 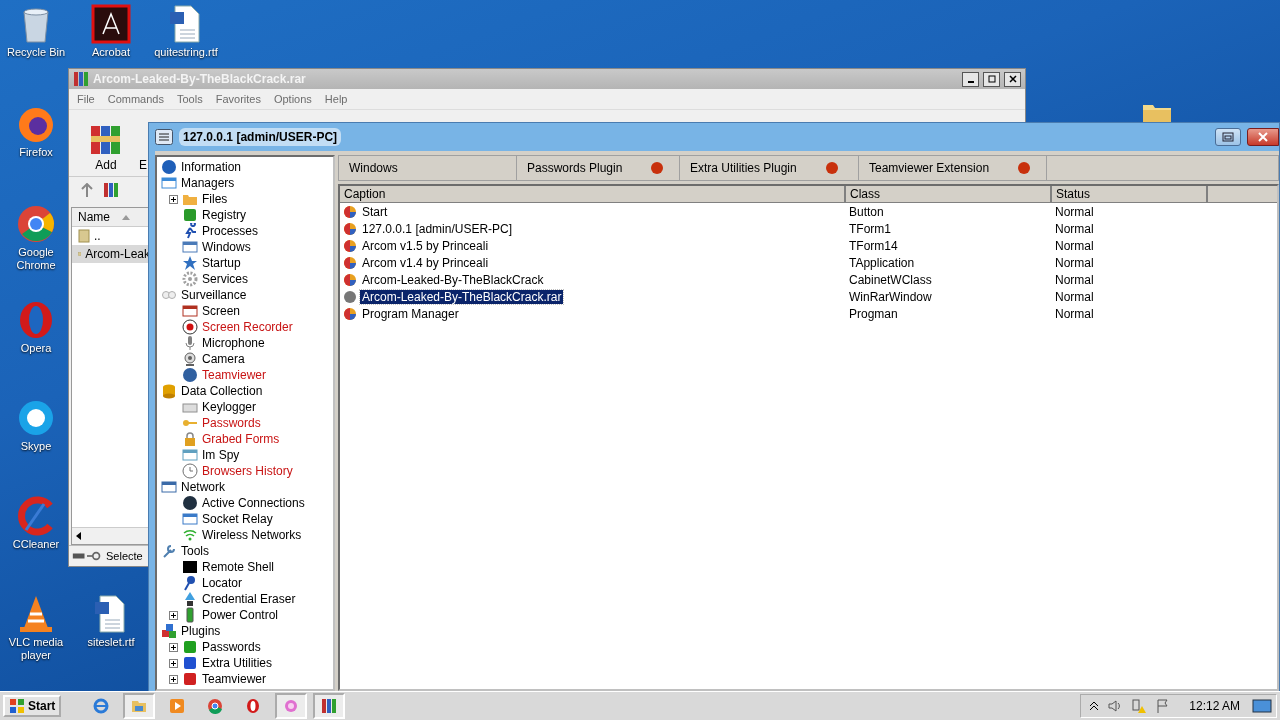 I want to click on table-cell: Arcom v1.5 by Princeali, so click(x=425, y=245).